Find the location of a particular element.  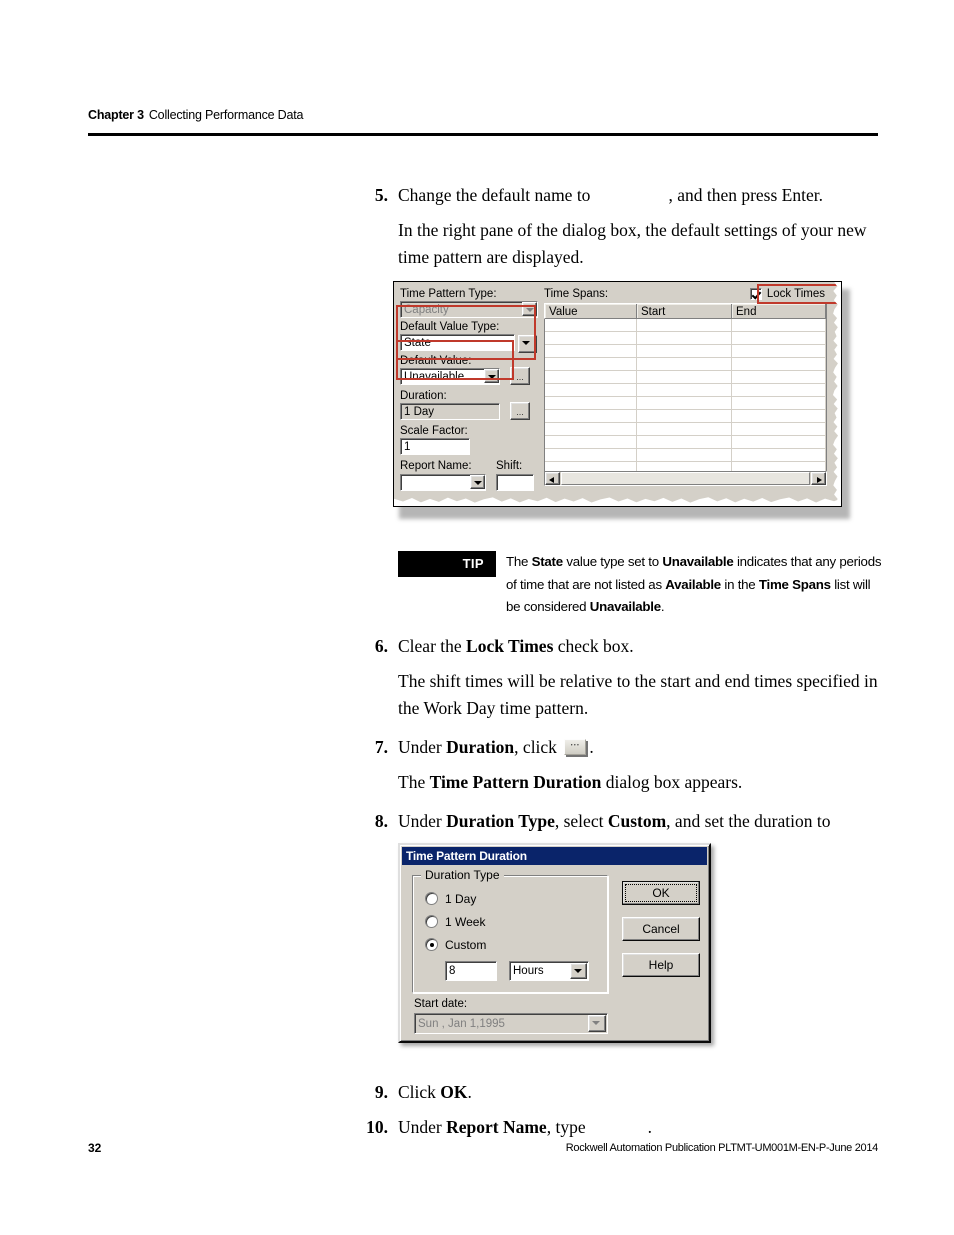

step-7-sub-before: The is located at coordinates (414, 781).